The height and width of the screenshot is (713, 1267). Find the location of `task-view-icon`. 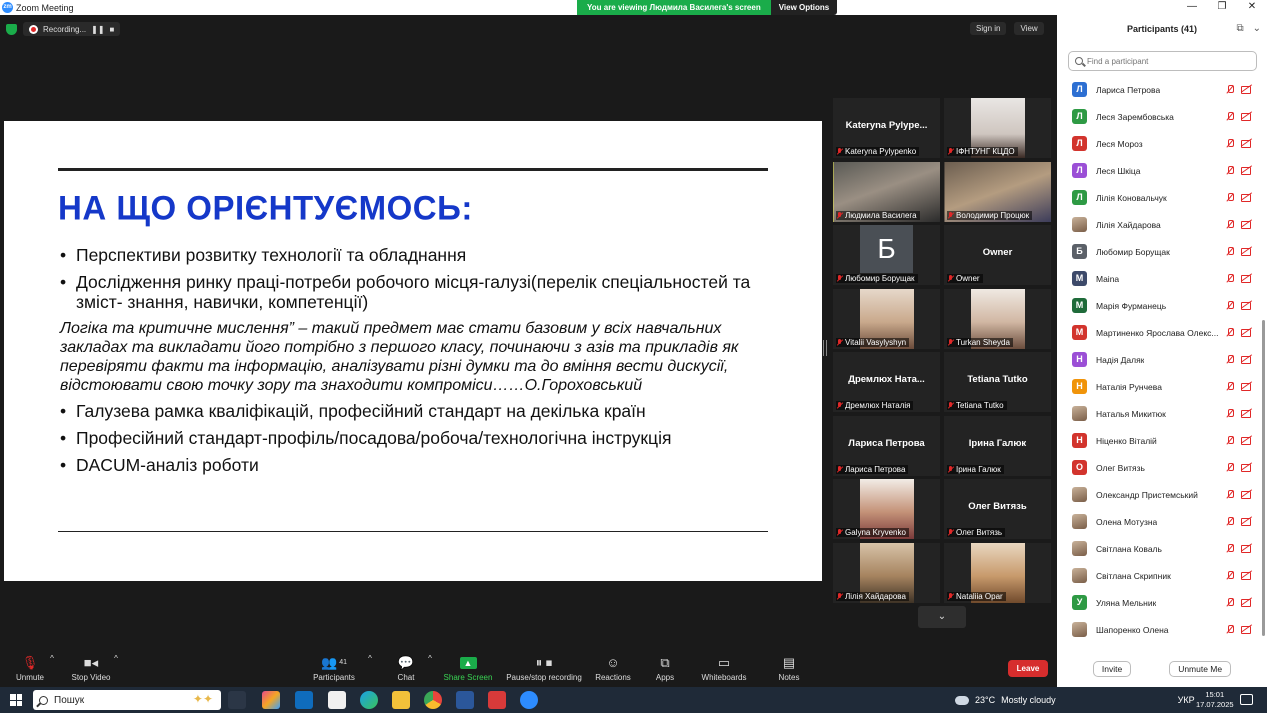

task-view-icon is located at coordinates (237, 700).